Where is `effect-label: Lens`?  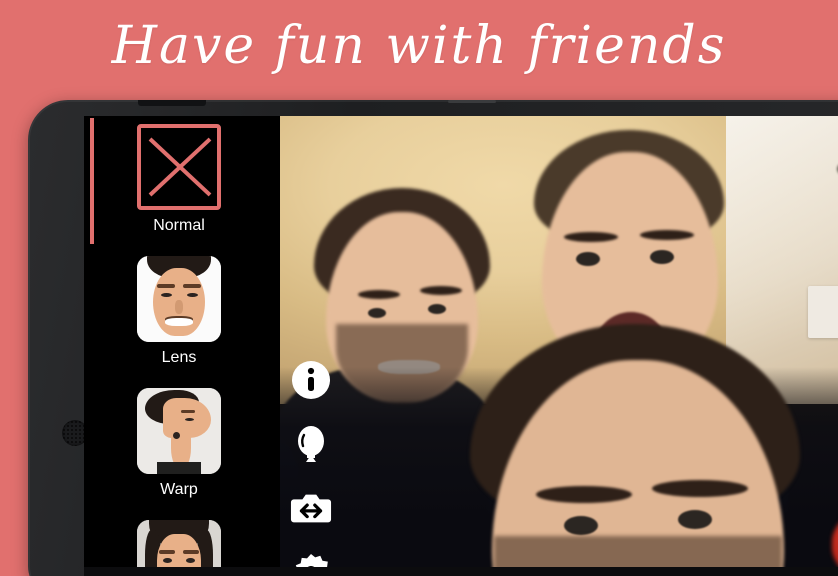
effect-label: Lens is located at coordinates (179, 357).